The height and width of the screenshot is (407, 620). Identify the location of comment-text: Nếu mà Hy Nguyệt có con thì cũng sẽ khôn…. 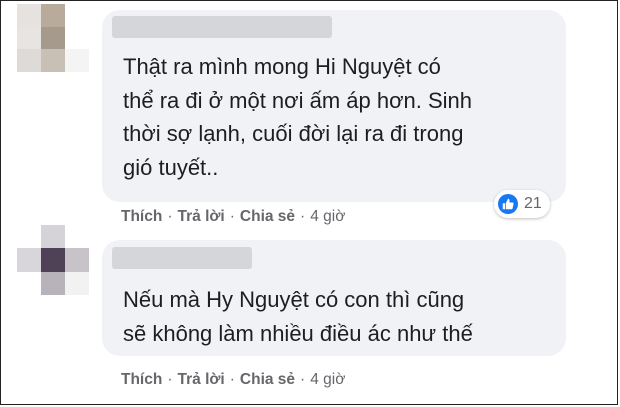
(298, 316).